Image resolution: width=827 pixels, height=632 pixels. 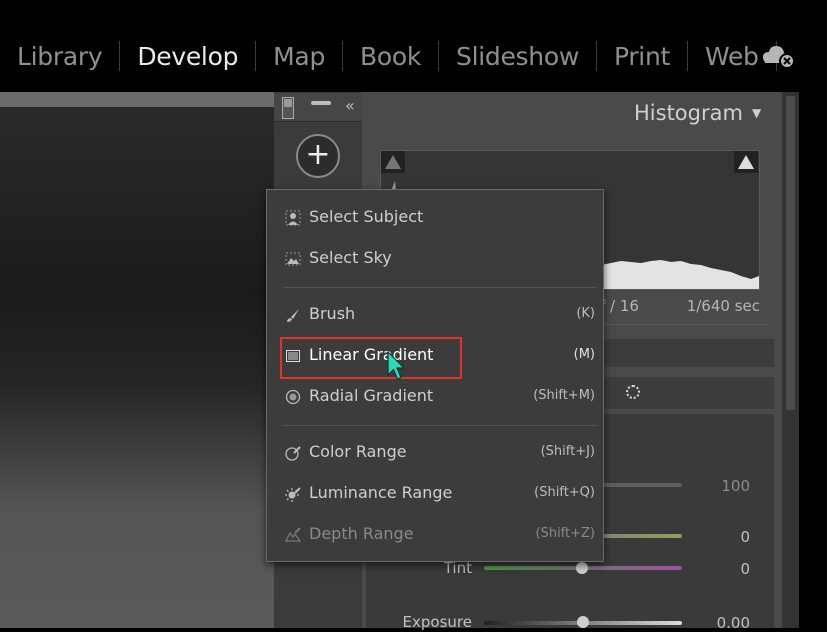 I want to click on aperture-value: f / 16, so click(x=619, y=306).